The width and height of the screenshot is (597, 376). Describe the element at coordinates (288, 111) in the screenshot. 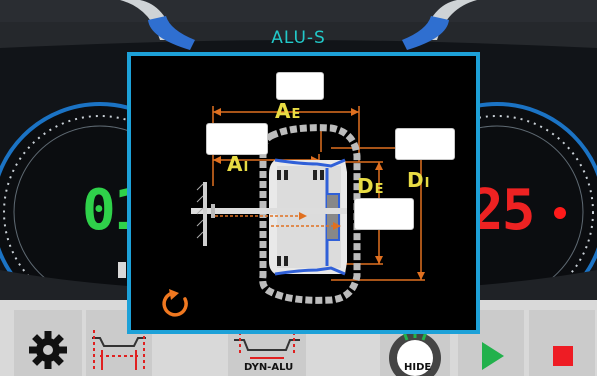

I see `ae-label: AE` at that location.